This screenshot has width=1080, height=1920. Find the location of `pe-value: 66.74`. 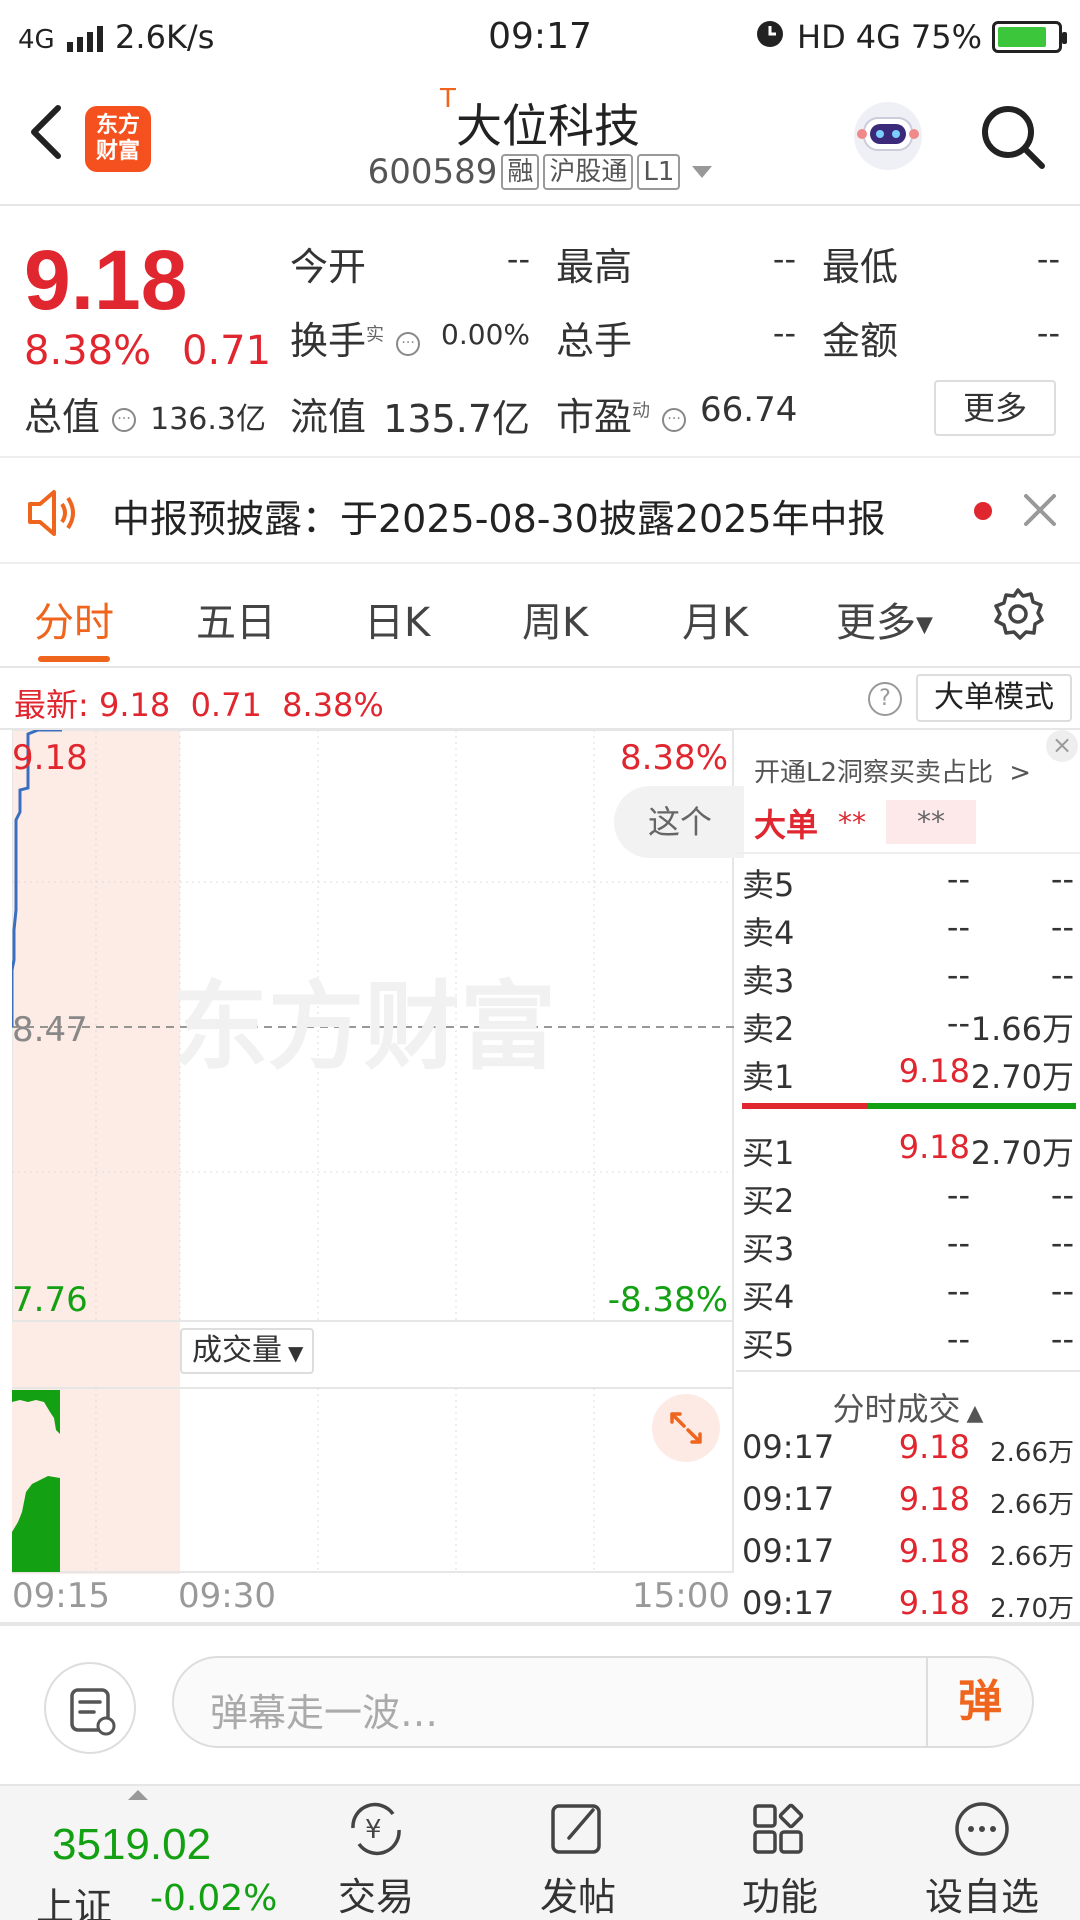

pe-value: 66.74 is located at coordinates (749, 410).